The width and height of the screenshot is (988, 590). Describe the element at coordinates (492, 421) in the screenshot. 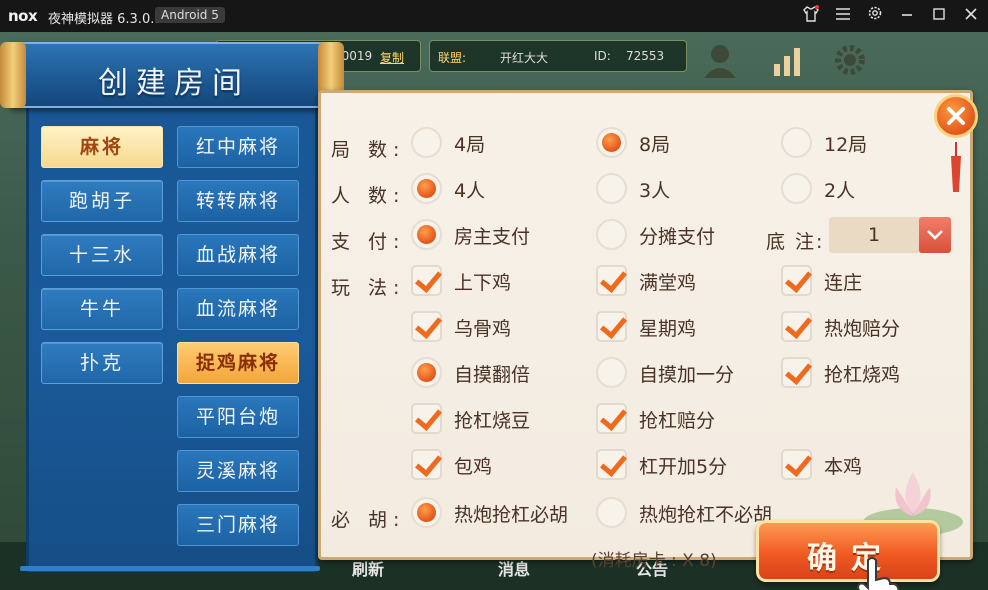

I see `option-text: 抢杠烧豆` at that location.